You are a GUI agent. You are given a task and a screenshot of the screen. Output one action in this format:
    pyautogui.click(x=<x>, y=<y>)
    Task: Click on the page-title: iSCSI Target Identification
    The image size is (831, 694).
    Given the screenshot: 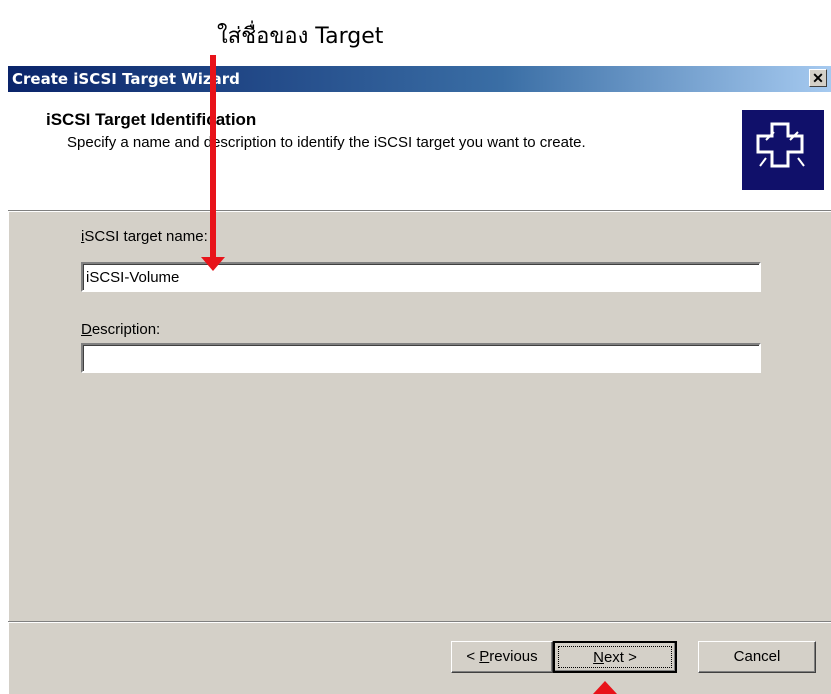 What is the action you would take?
    pyautogui.click(x=151, y=119)
    